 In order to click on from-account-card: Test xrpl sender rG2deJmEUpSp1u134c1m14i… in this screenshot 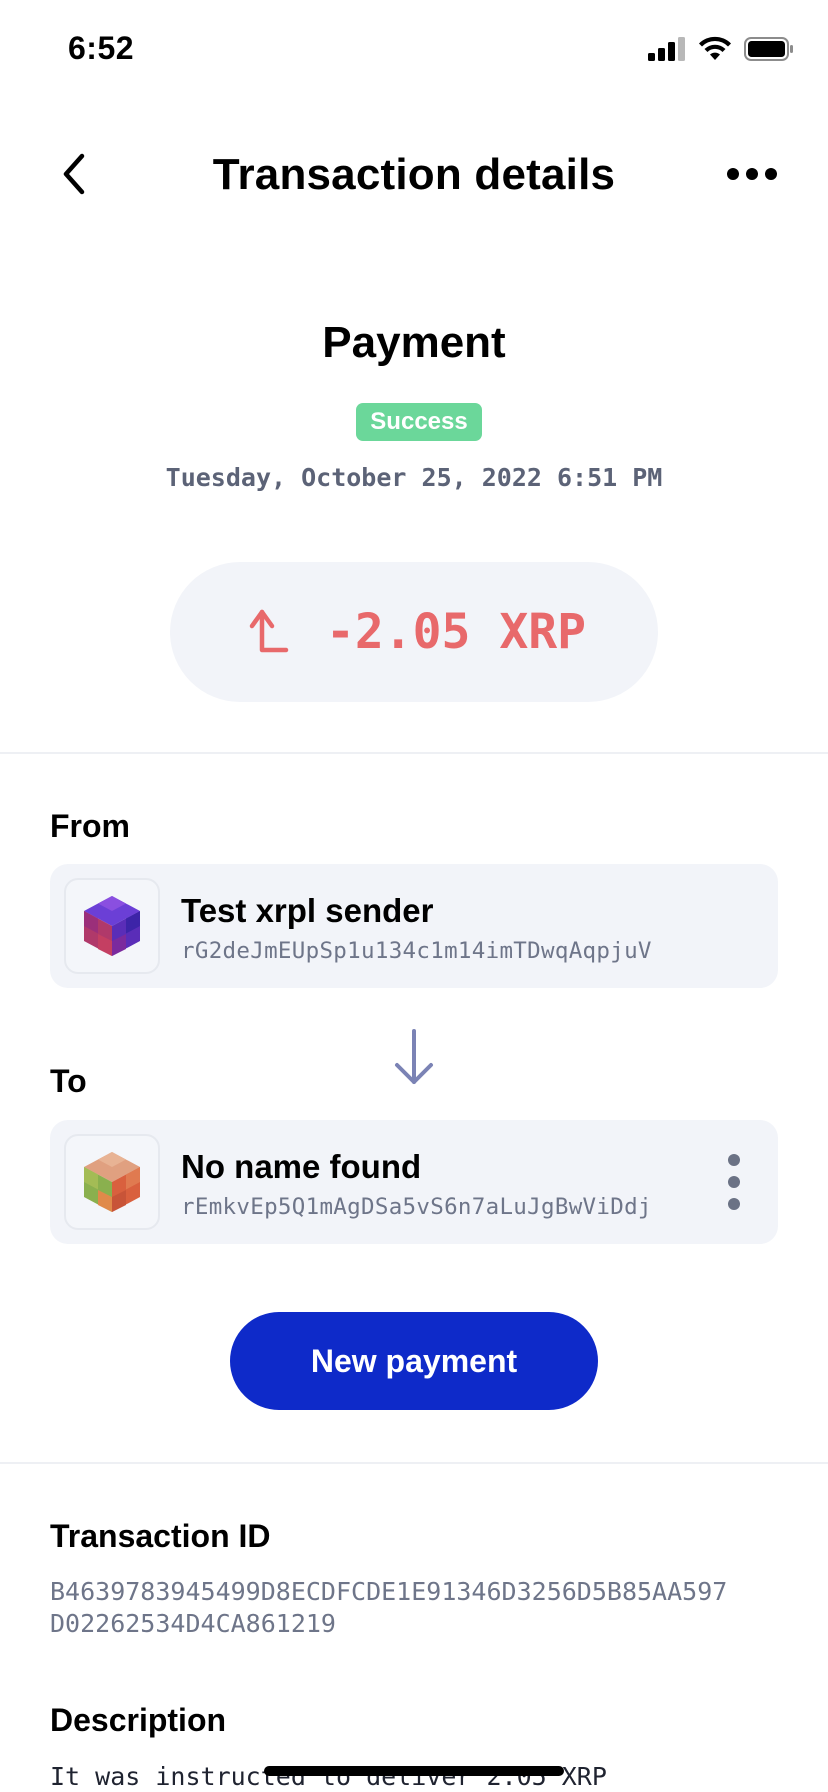, I will do `click(414, 926)`.